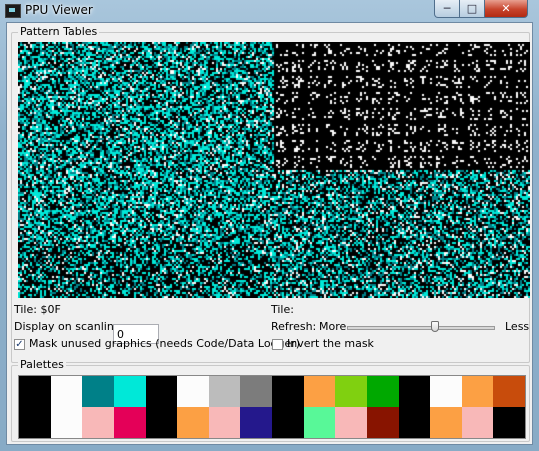 This screenshot has height=451, width=539. I want to click on mask-unused-checkbox: ✓, so click(19, 344).